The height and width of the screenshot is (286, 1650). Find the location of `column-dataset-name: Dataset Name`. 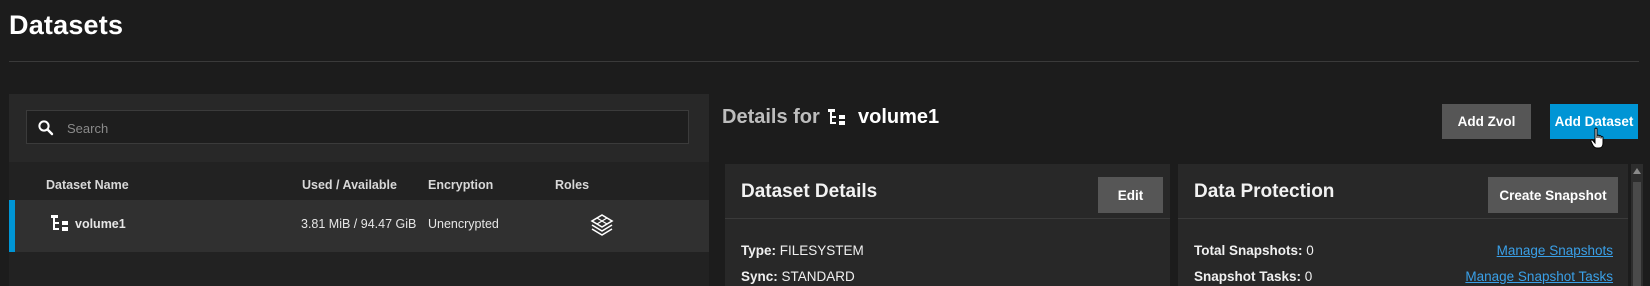

column-dataset-name: Dataset Name is located at coordinates (87, 185).